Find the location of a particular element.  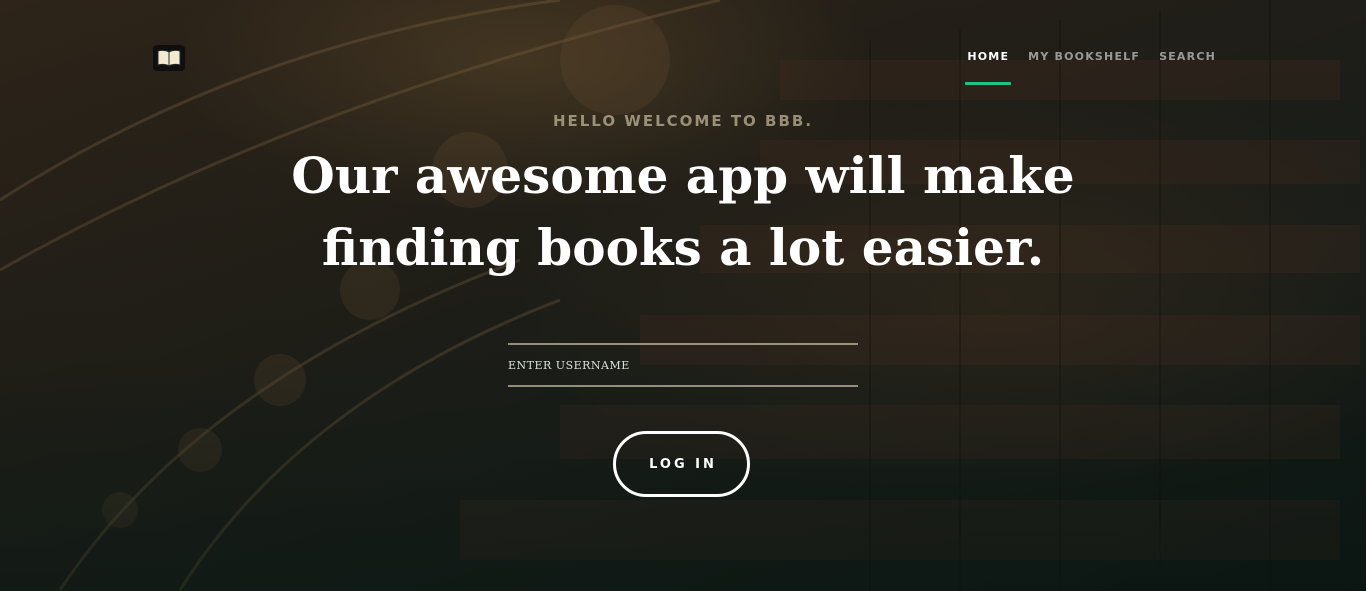

nav-search: SEARCH is located at coordinates (1187, 56).